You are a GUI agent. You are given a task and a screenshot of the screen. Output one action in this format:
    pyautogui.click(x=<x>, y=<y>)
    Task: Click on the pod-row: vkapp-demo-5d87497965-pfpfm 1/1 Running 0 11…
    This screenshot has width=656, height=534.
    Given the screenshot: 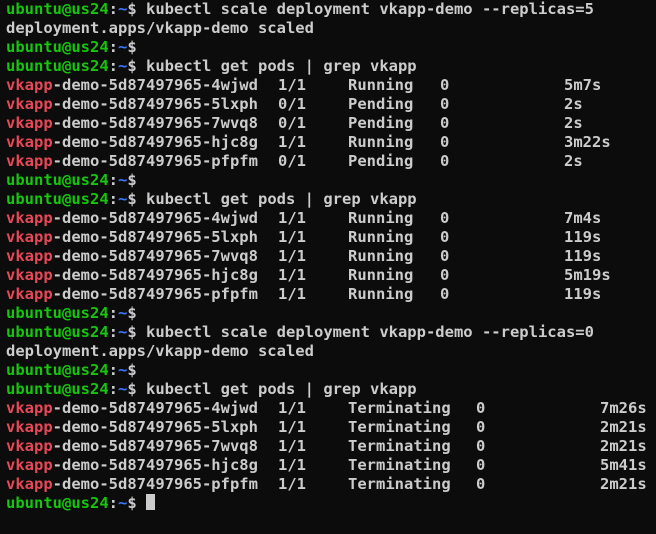 What is the action you would take?
    pyautogui.click(x=303, y=294)
    